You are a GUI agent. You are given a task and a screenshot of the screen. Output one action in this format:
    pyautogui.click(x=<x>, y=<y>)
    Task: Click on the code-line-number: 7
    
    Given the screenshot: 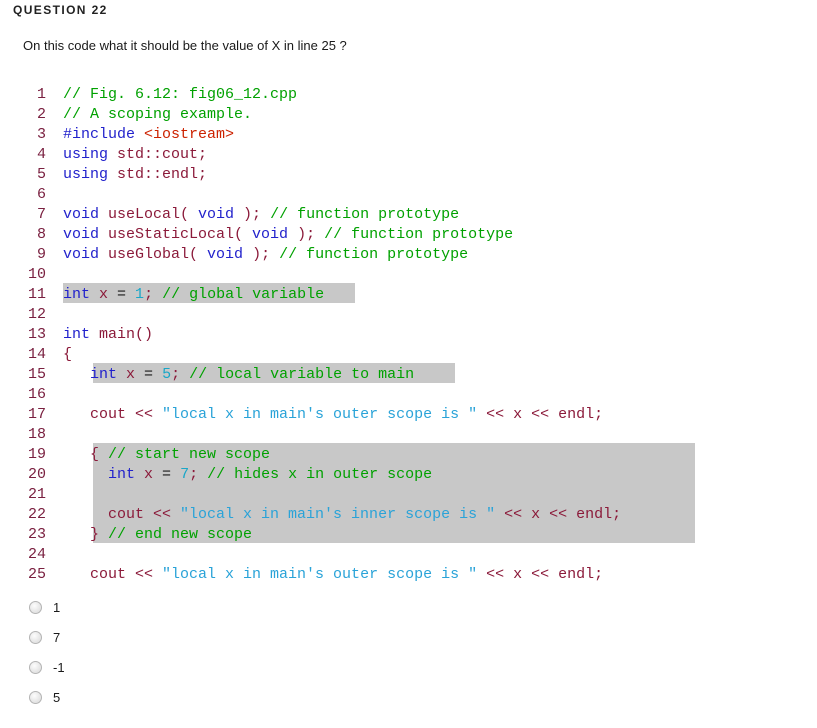 What is the action you would take?
    pyautogui.click(x=41, y=214)
    